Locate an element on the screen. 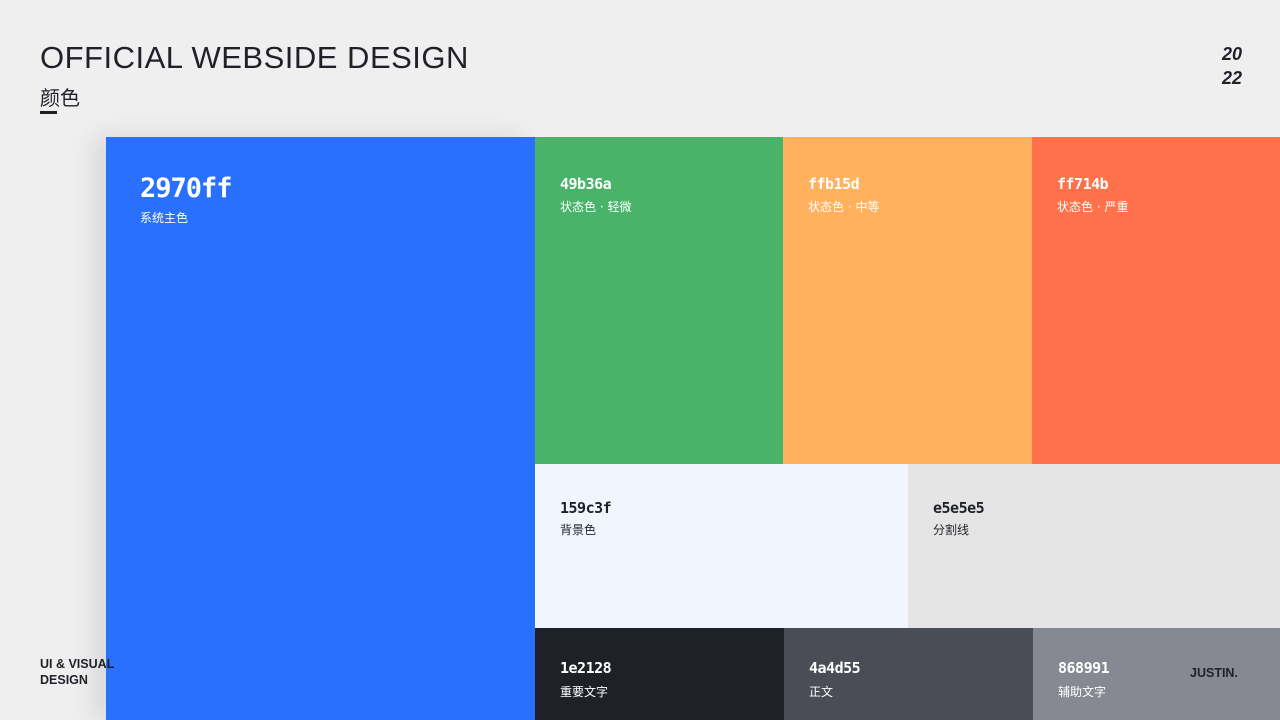  swatch-text-secondary: 868991 辅助文字 is located at coordinates (1156, 674).